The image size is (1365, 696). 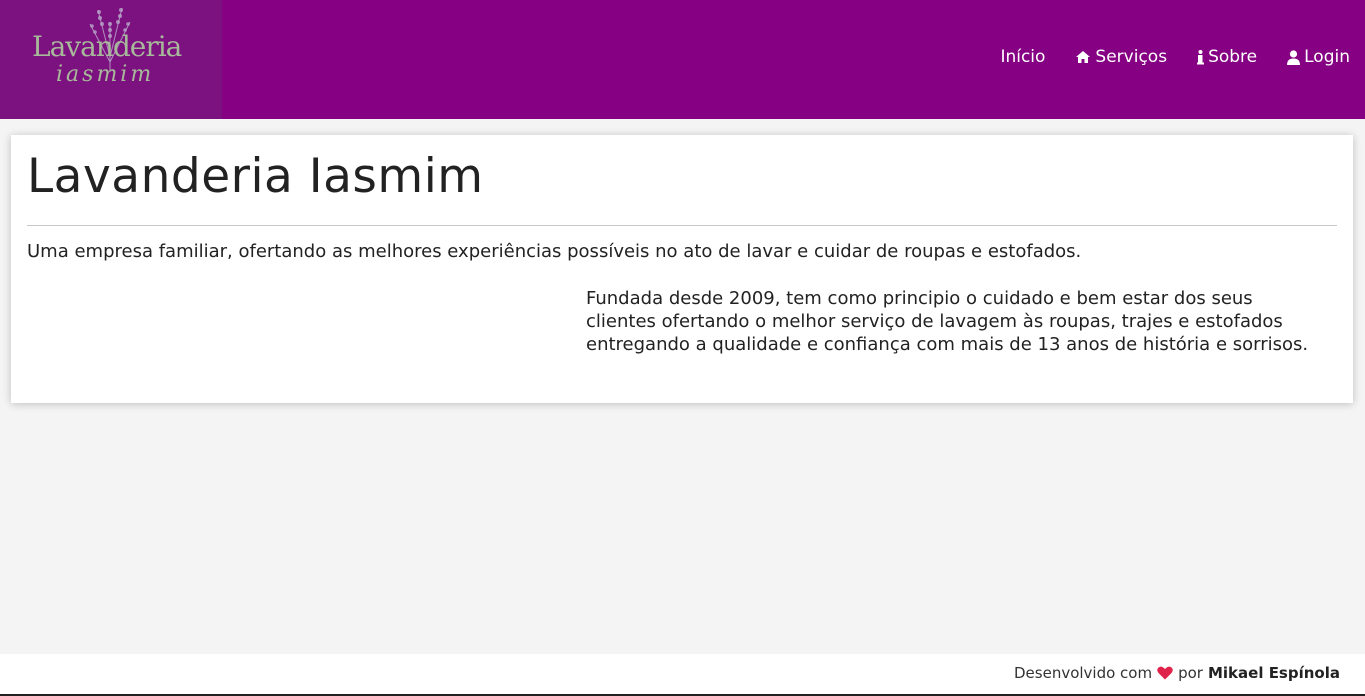 I want to click on home-icon, so click(x=1083, y=57).